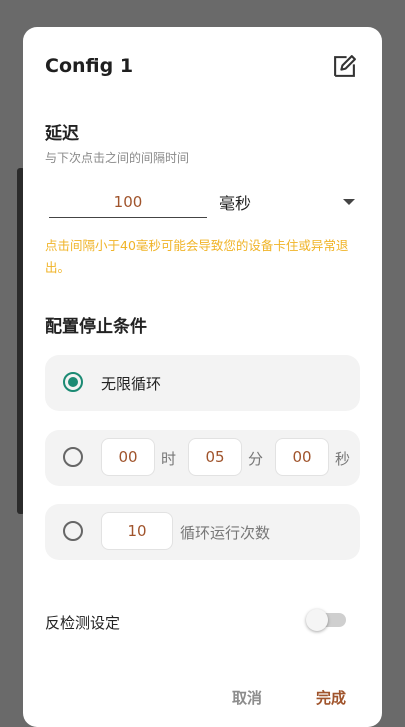 The width and height of the screenshot is (405, 727). Describe the element at coordinates (83, 623) in the screenshot. I see `anti-detect-label: 反检测设定` at that location.